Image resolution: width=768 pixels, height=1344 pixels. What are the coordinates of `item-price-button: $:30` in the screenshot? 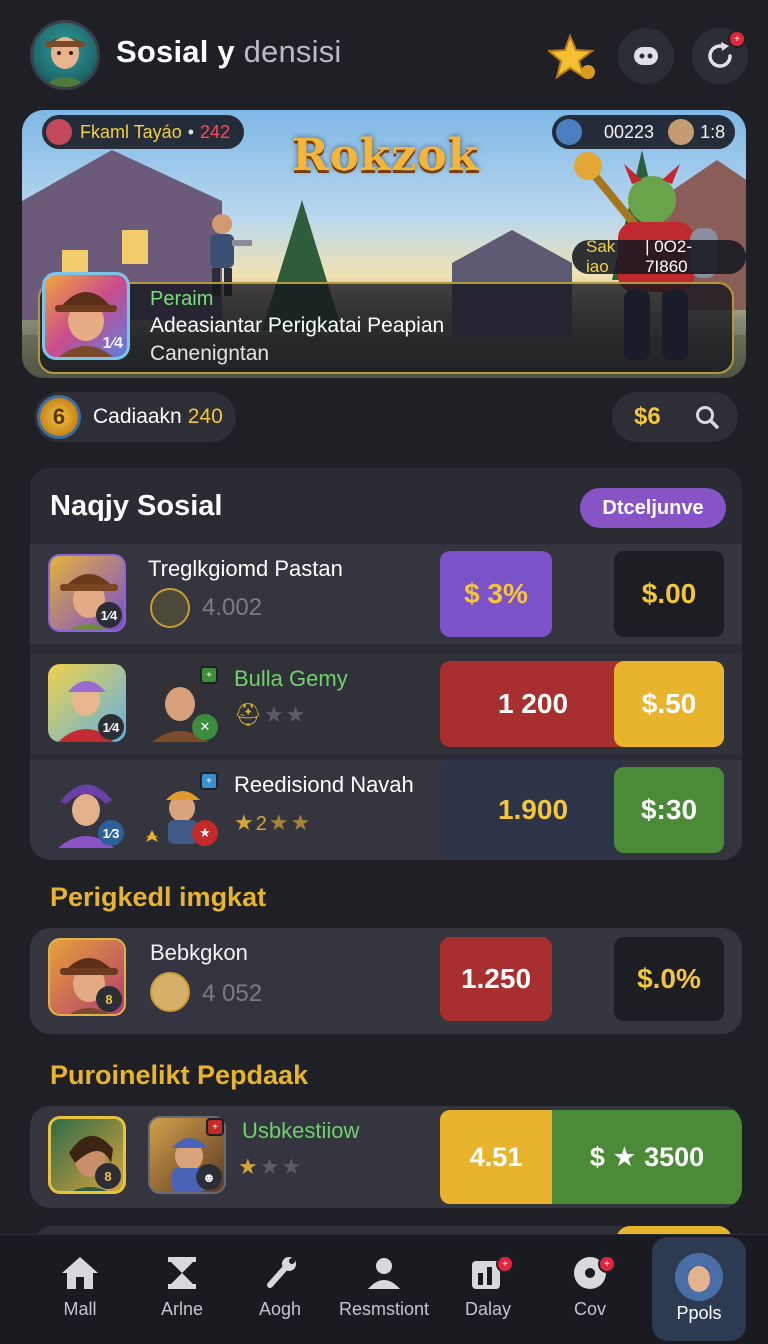 It's located at (669, 810).